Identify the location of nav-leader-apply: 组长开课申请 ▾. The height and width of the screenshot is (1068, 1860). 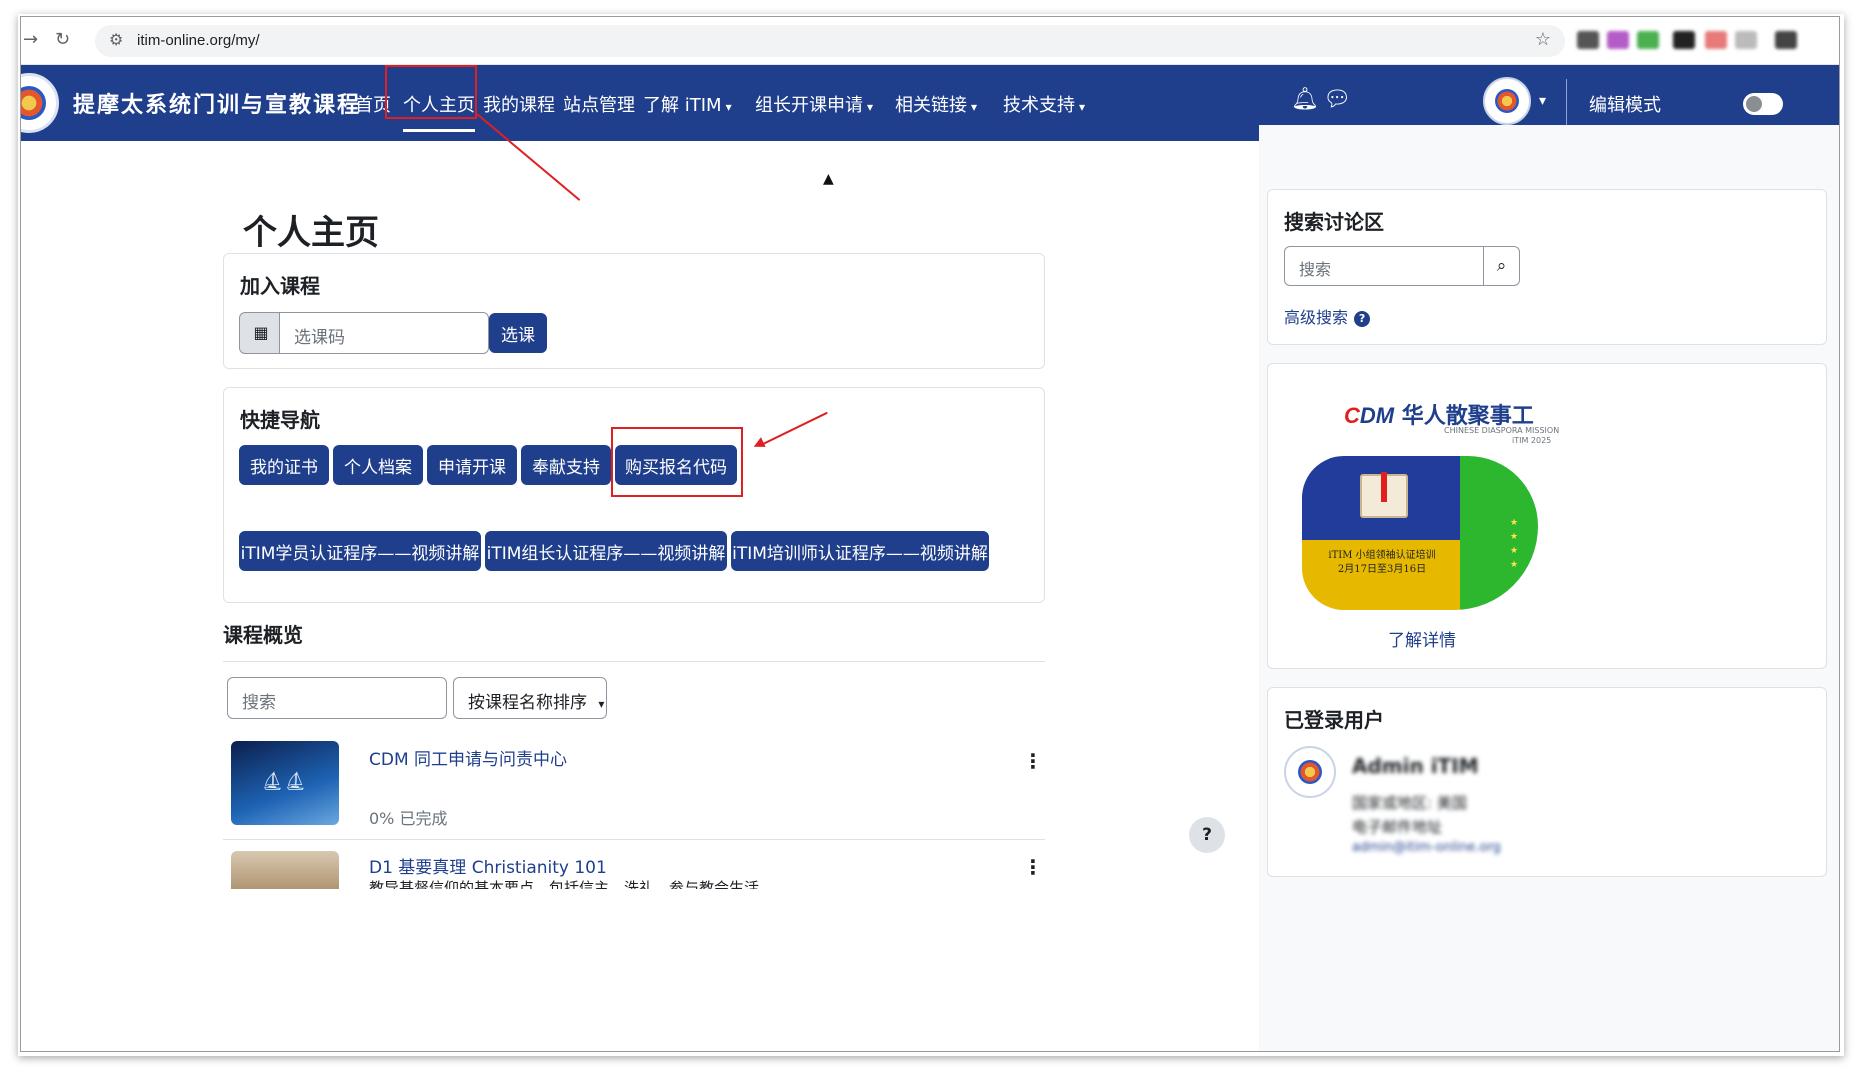
(814, 104).